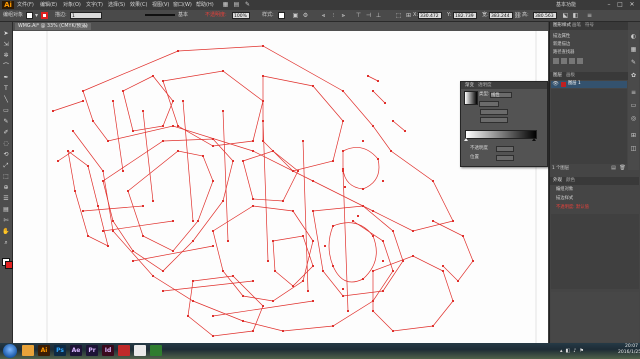 This screenshot has height=359, width=640. I want to click on magic-wand-tool-icon: ✲, so click(6, 55).